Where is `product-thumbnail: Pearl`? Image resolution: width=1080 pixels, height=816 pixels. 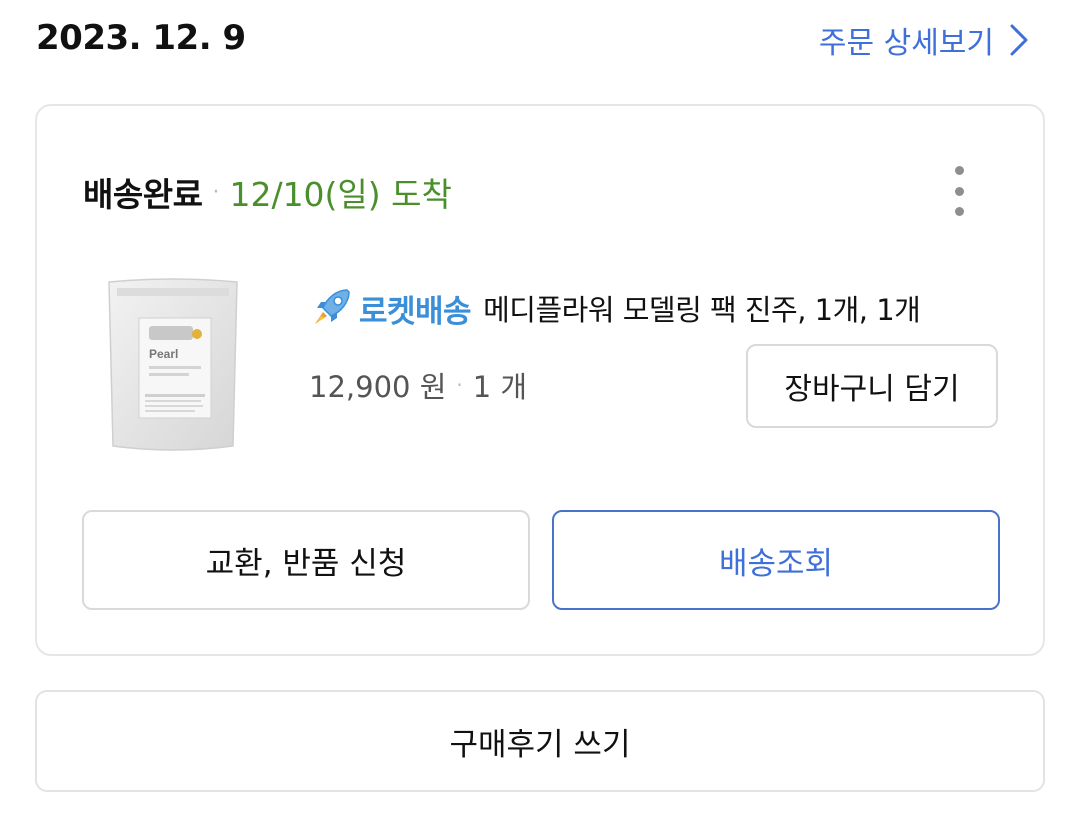 product-thumbnail: Pearl is located at coordinates (173, 365).